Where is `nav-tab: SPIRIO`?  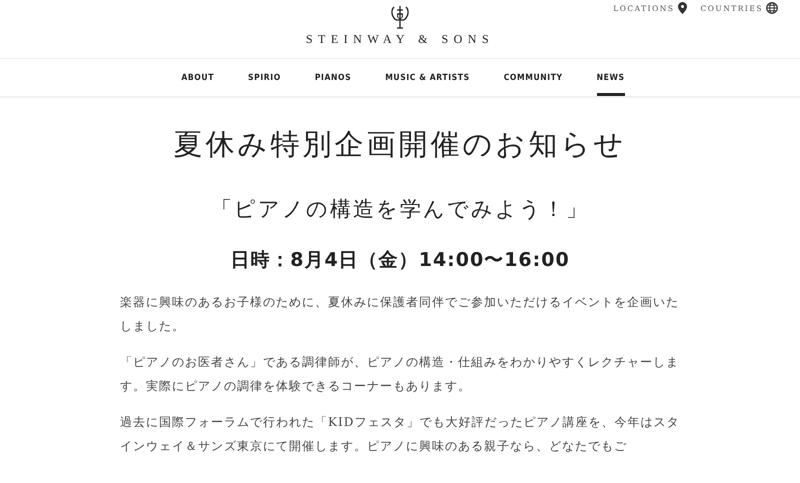 nav-tab: SPIRIO is located at coordinates (264, 77).